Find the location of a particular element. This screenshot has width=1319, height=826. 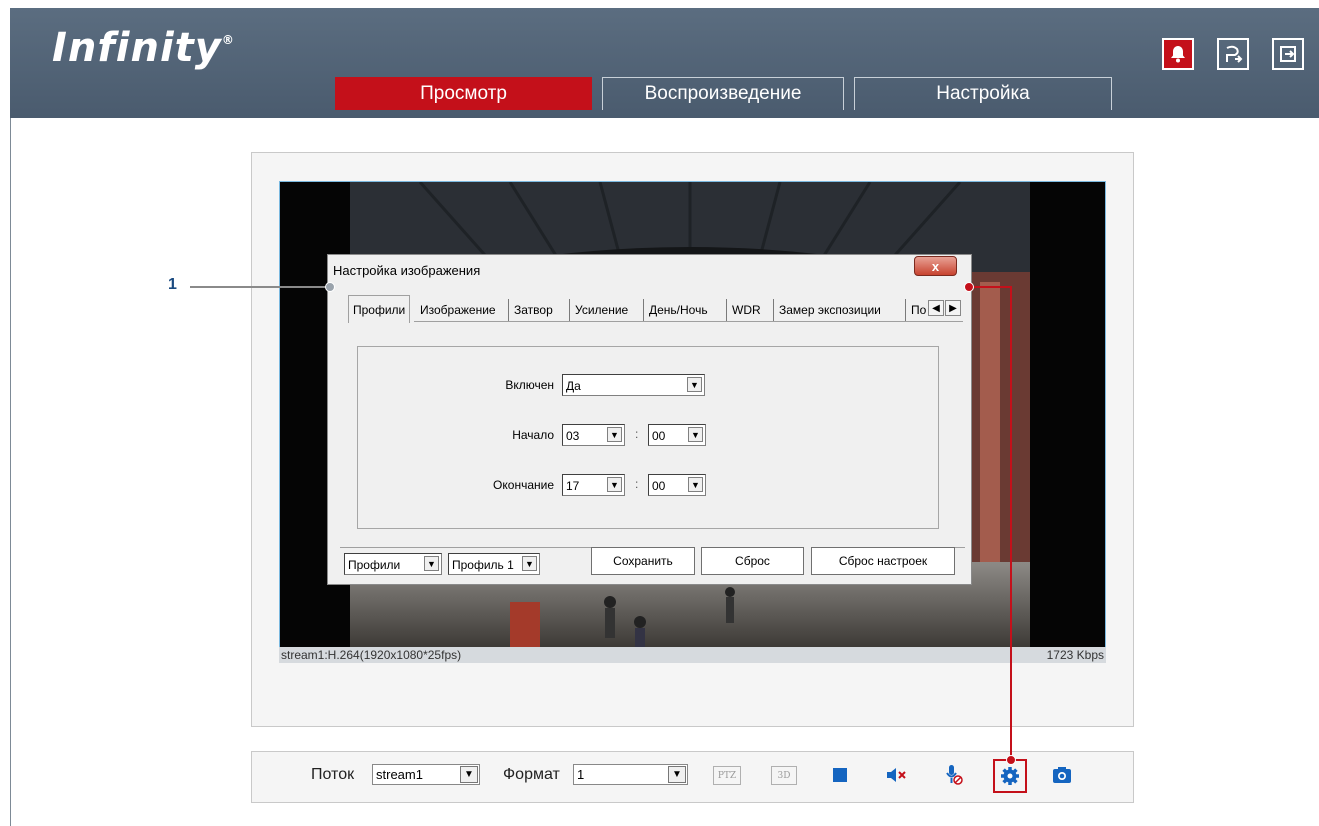

start-label: Начало is located at coordinates (533, 435).